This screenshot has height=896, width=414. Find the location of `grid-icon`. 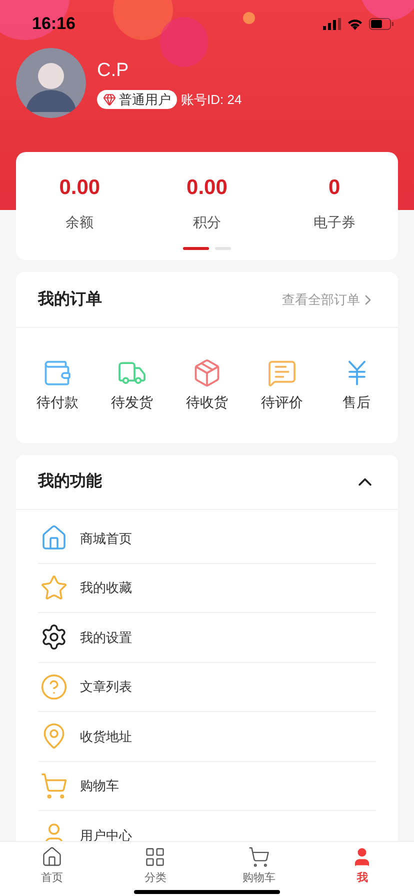

grid-icon is located at coordinates (155, 857).